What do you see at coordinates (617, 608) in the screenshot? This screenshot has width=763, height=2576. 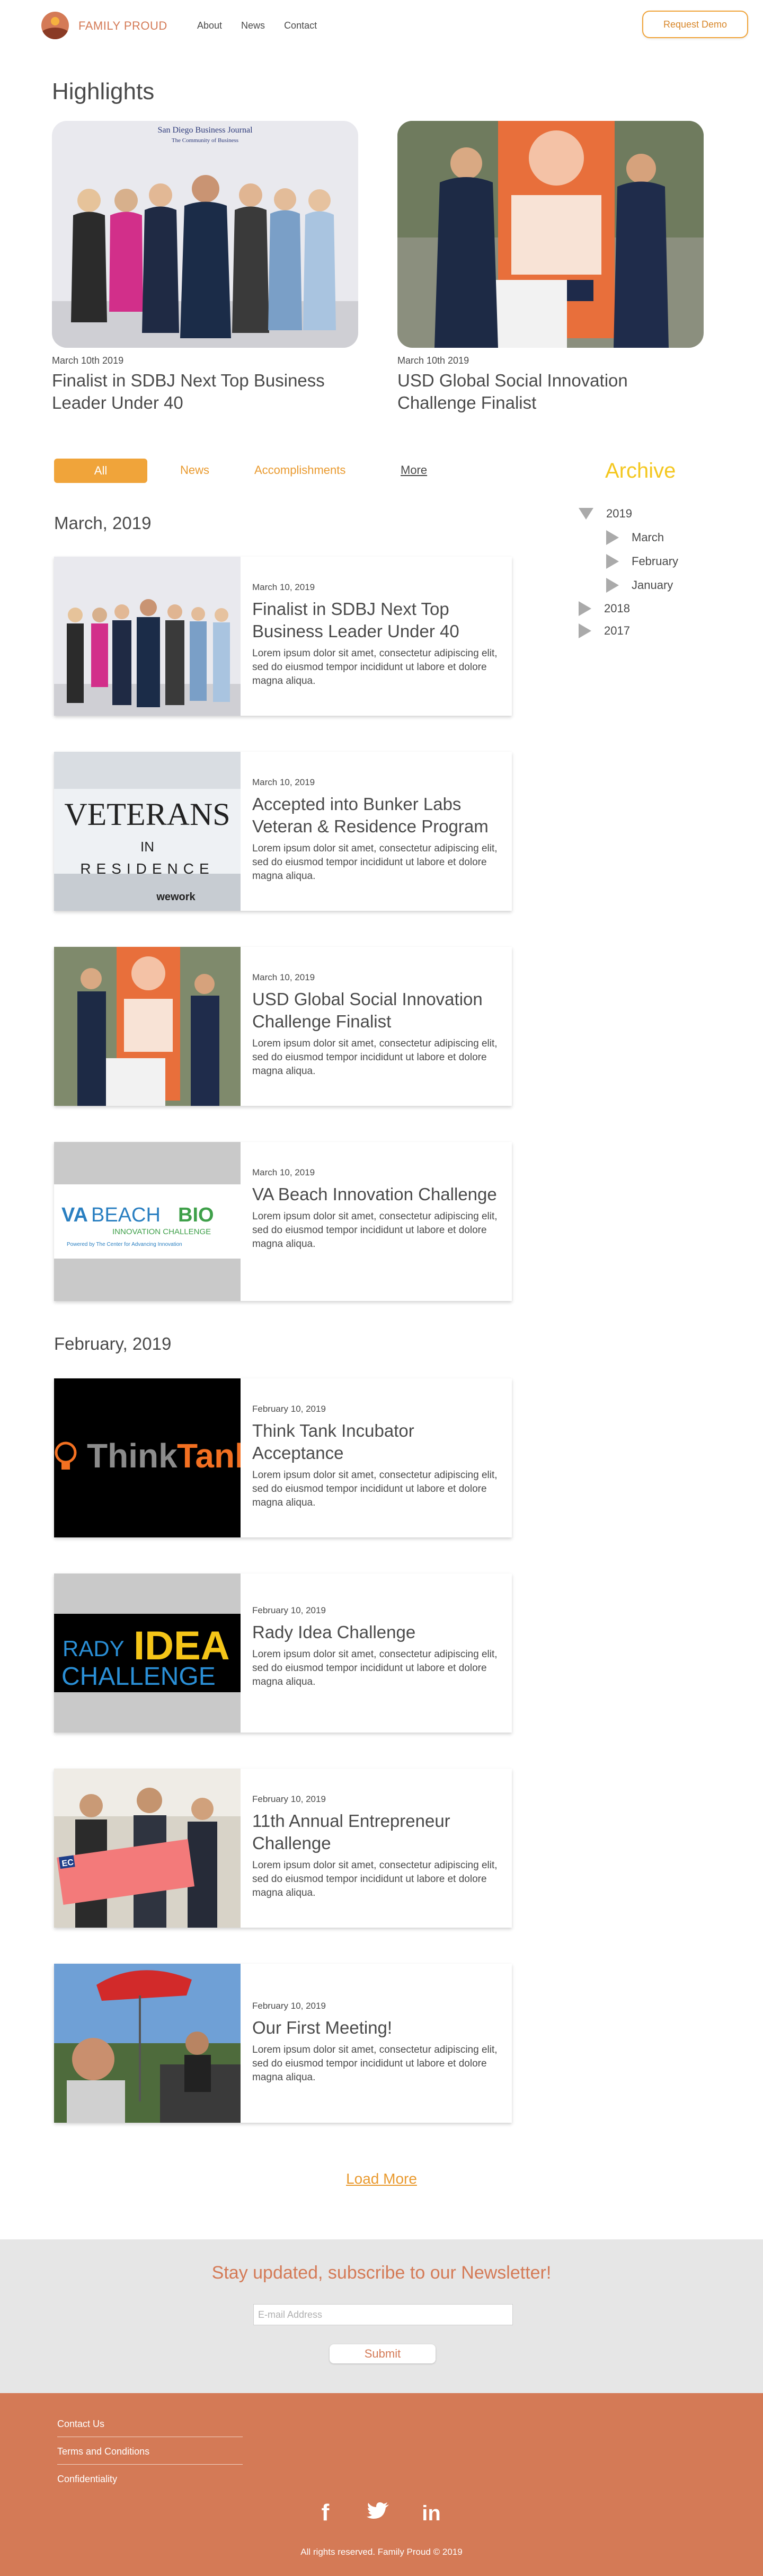 I see `archive-year-label: 2018` at bounding box center [617, 608].